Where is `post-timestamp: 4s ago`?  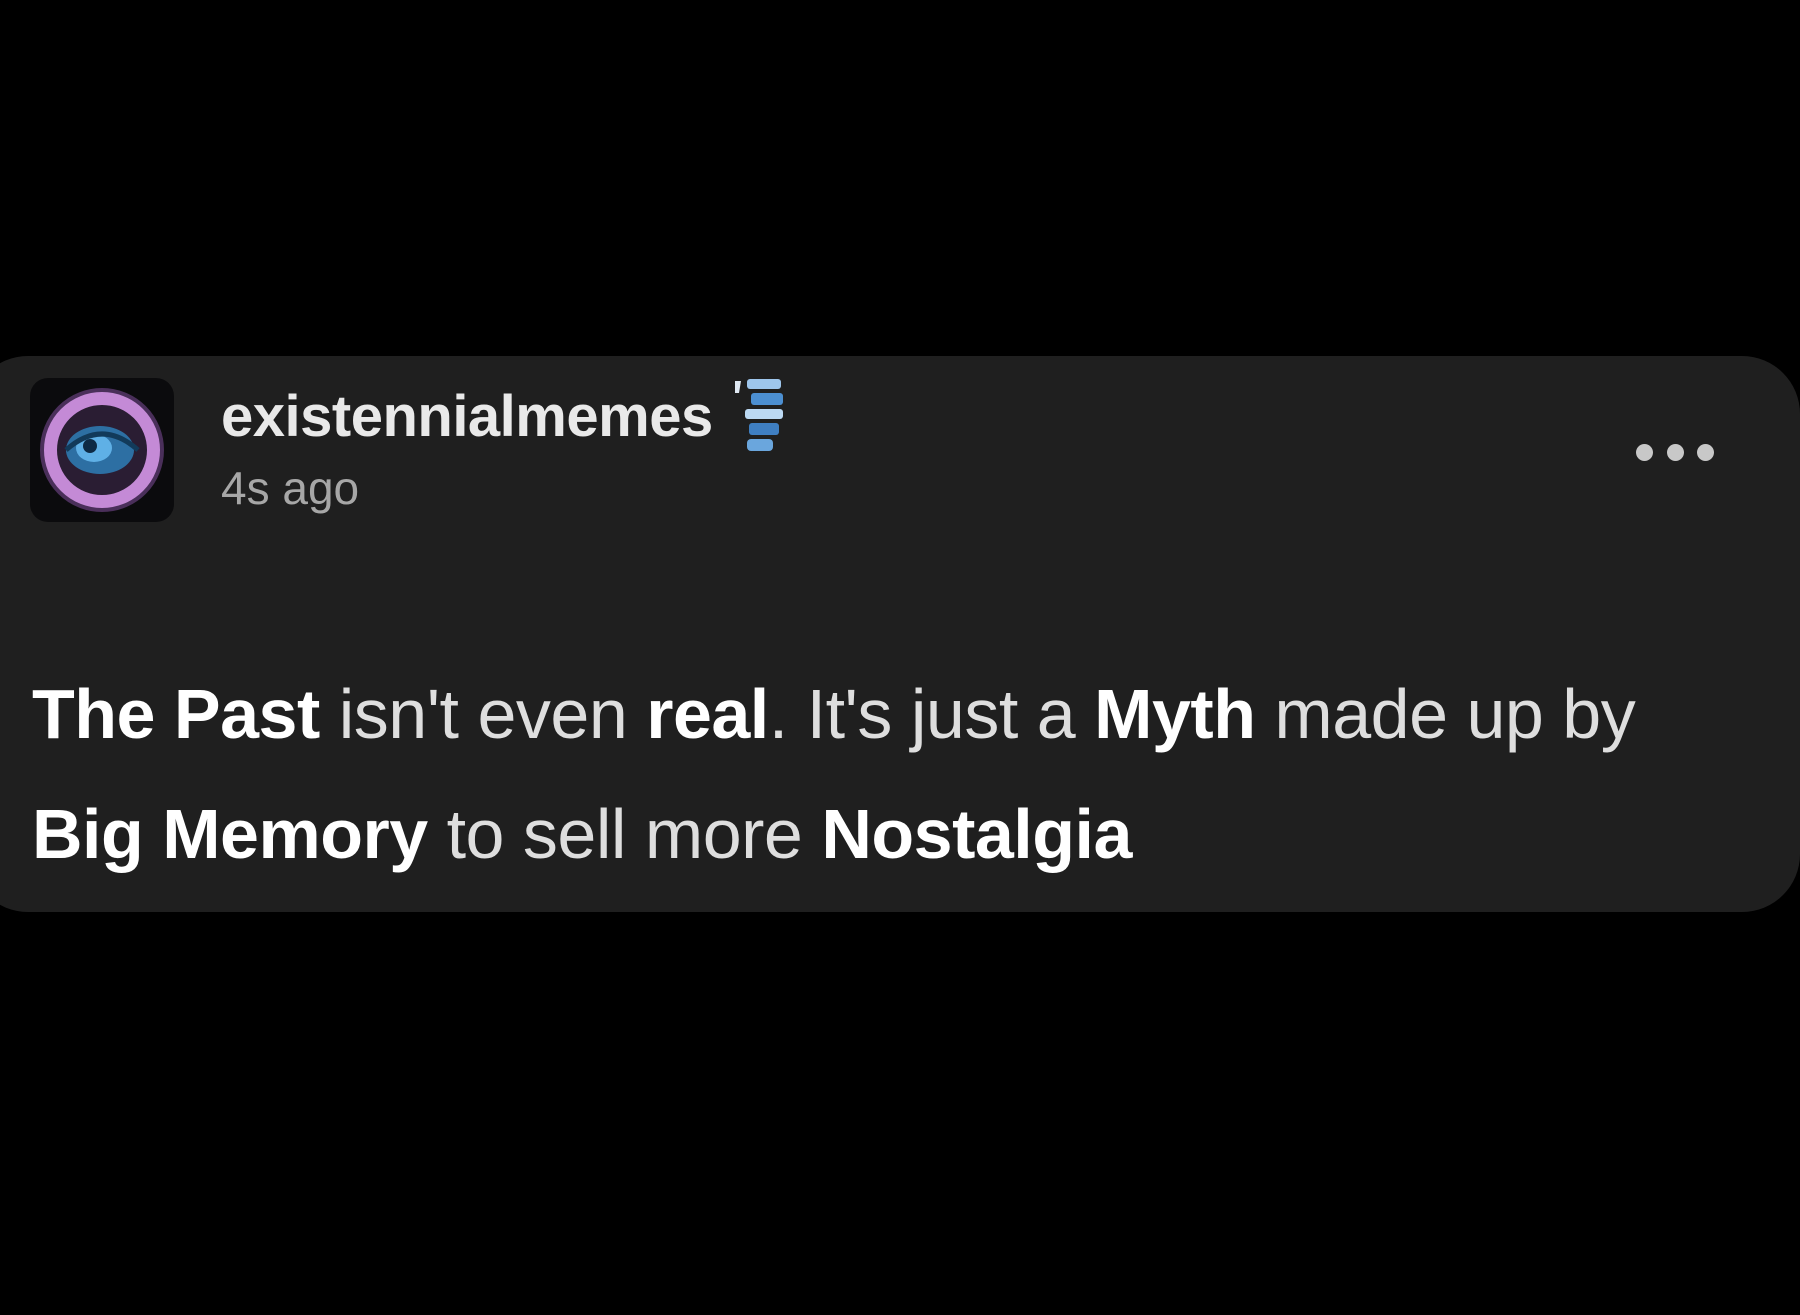 post-timestamp: 4s ago is located at coordinates (290, 488).